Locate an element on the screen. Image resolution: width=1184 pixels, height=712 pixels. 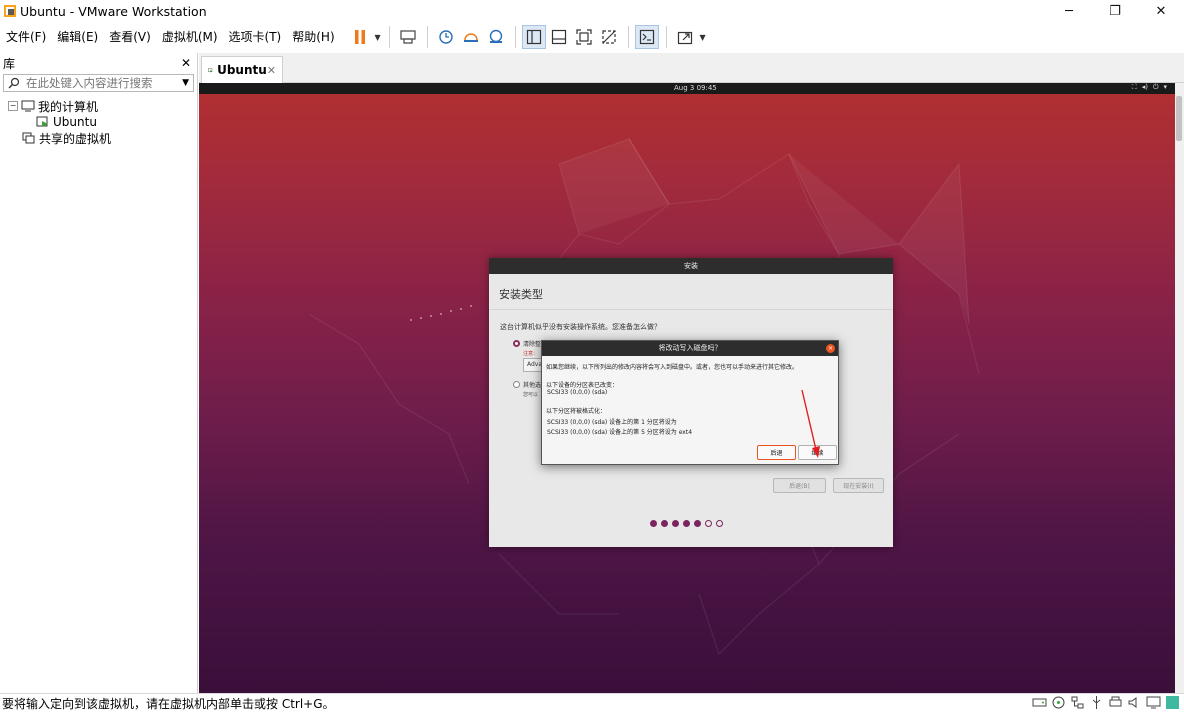
vm-tab-icon is located at coordinates (210, 69).